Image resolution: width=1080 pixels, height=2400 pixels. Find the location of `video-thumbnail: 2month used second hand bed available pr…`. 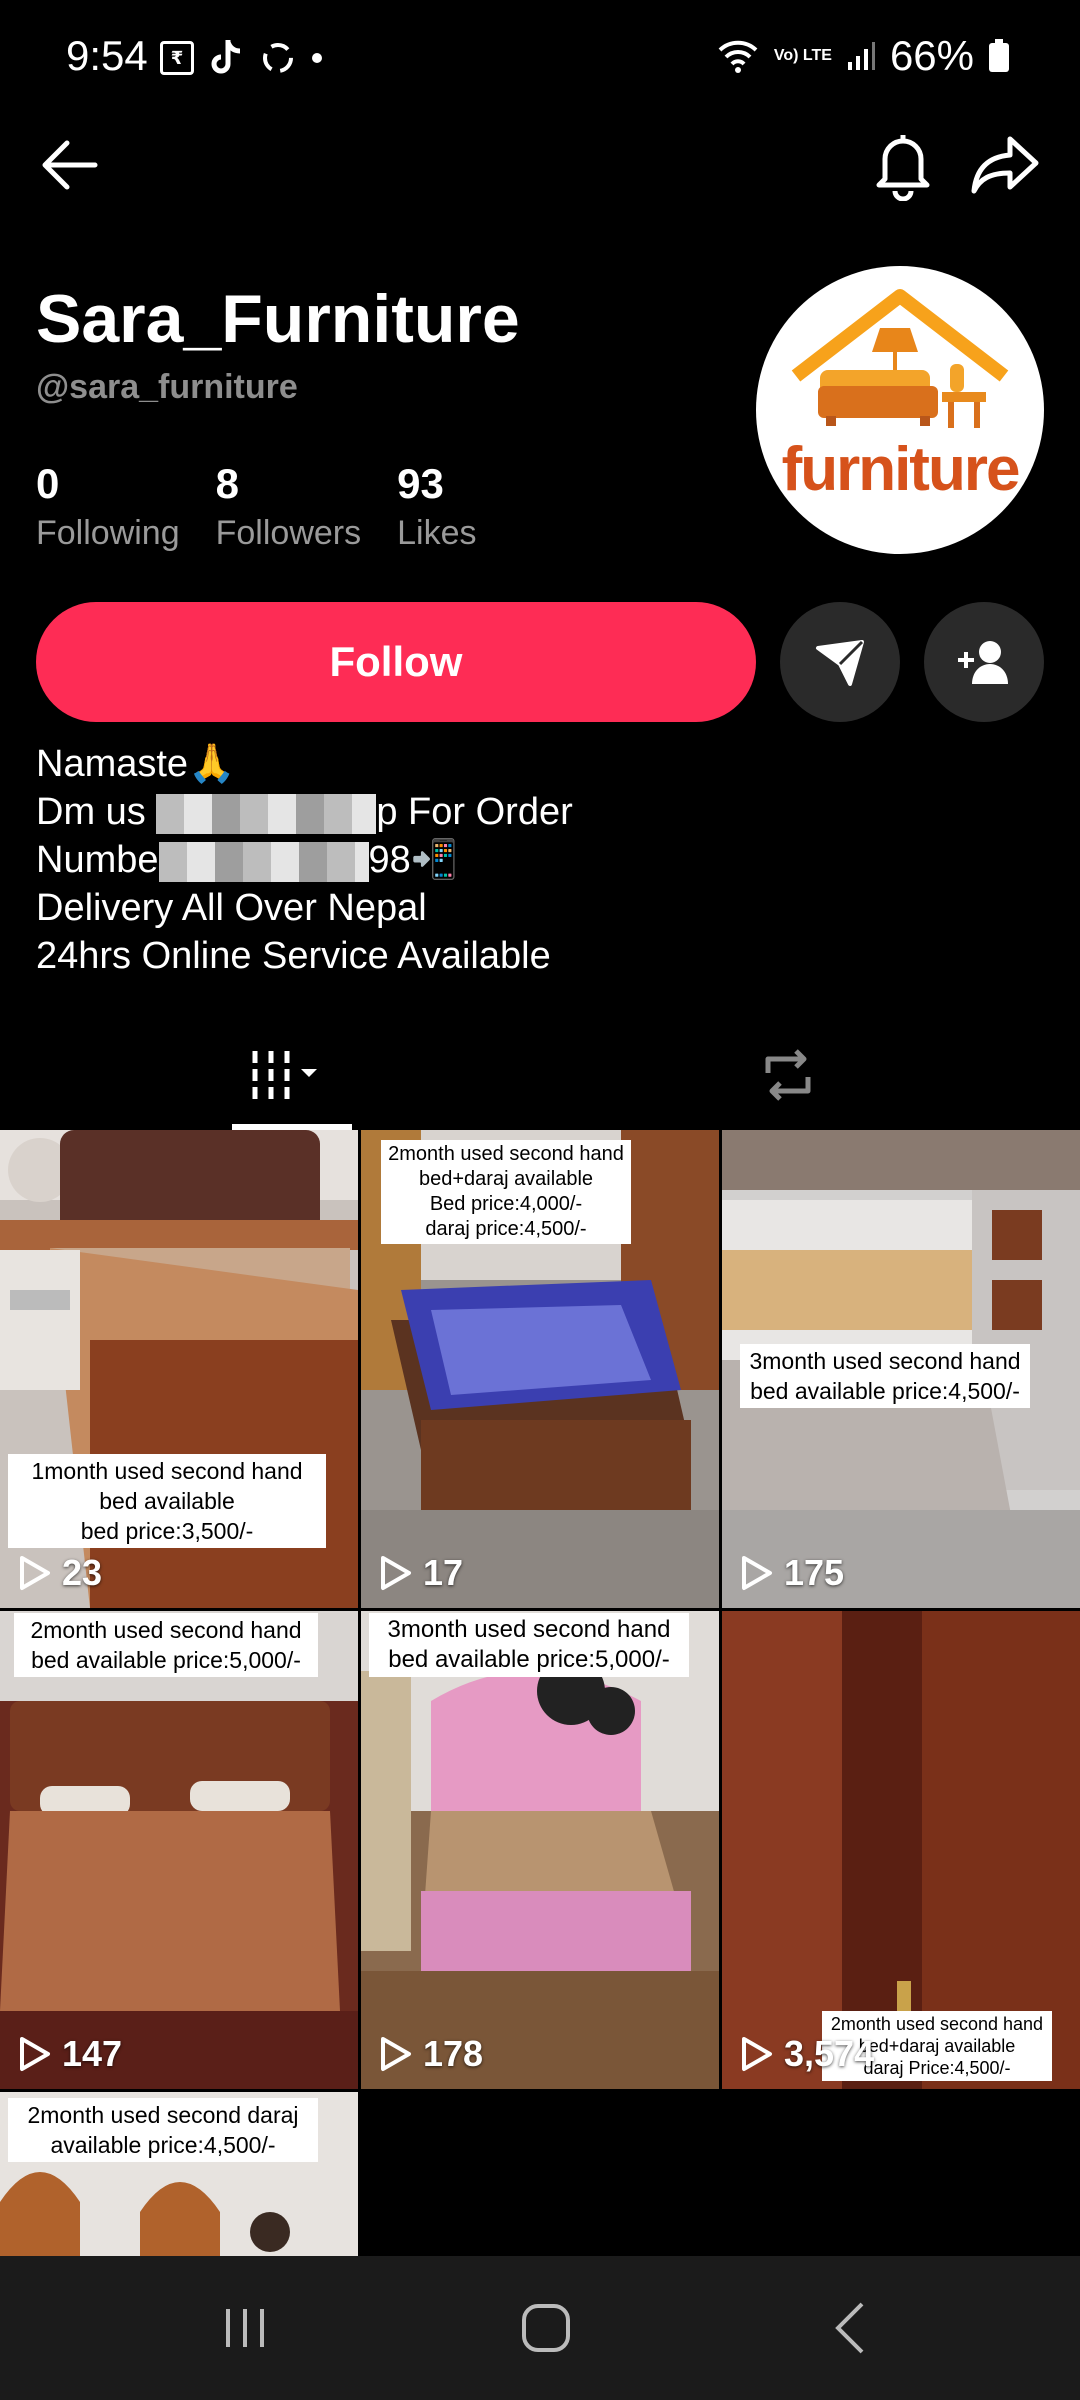

video-thumbnail: 2month used second hand bed available pr… is located at coordinates (179, 1850).